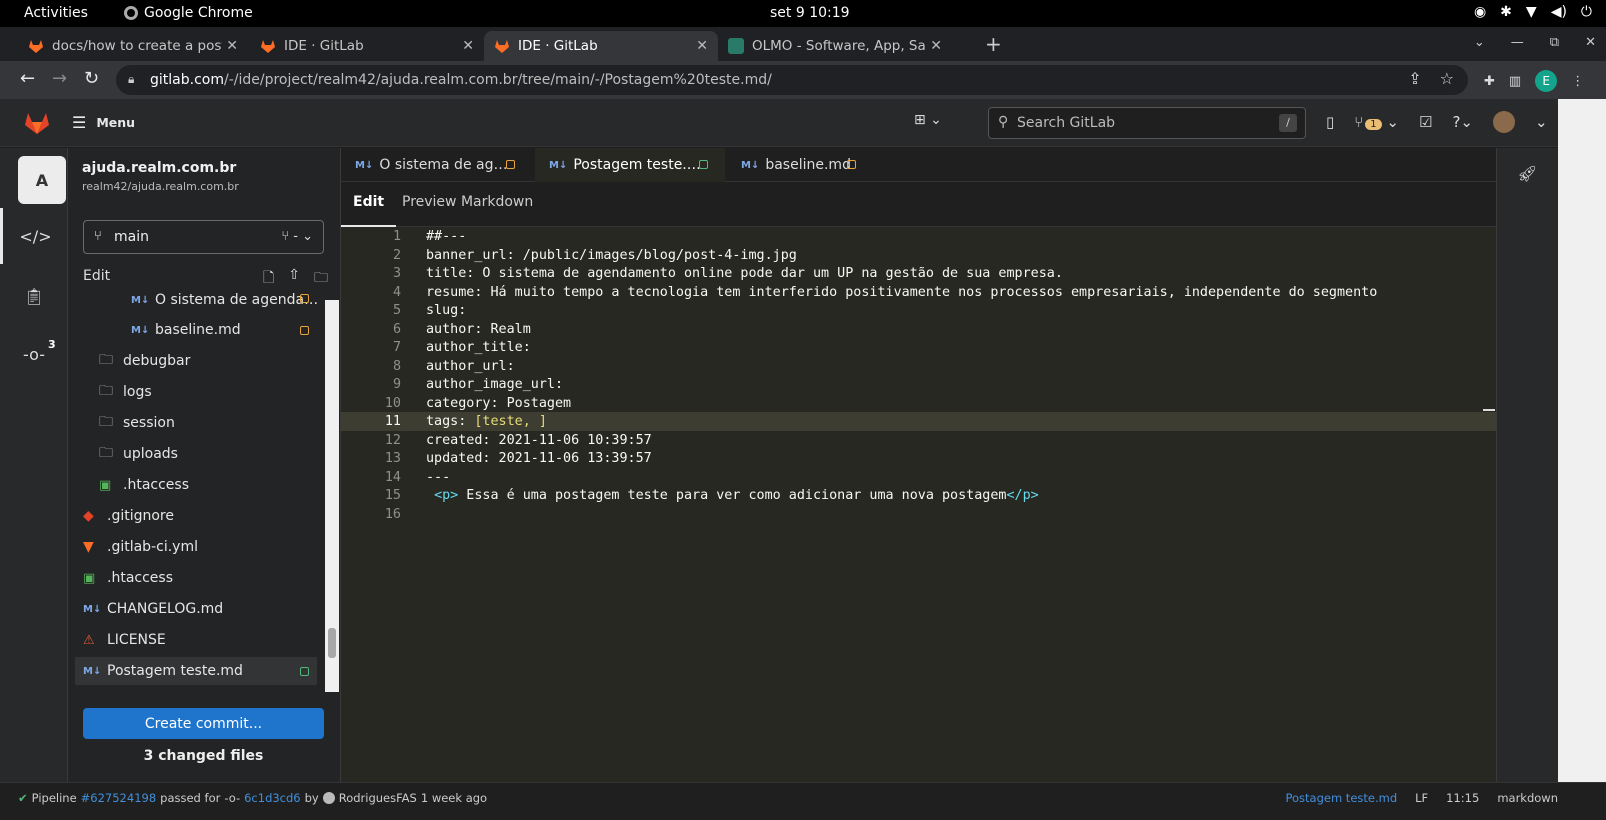 The image size is (1606, 820). What do you see at coordinates (268, 279) in the screenshot?
I see `new-file-icon: 🗋︎` at bounding box center [268, 279].